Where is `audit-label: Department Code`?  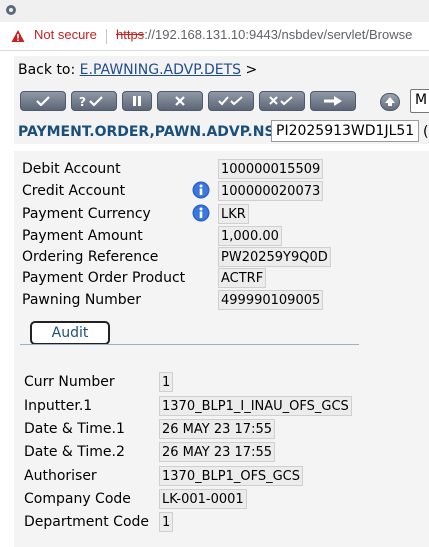
audit-label: Department Code is located at coordinates (87, 522).